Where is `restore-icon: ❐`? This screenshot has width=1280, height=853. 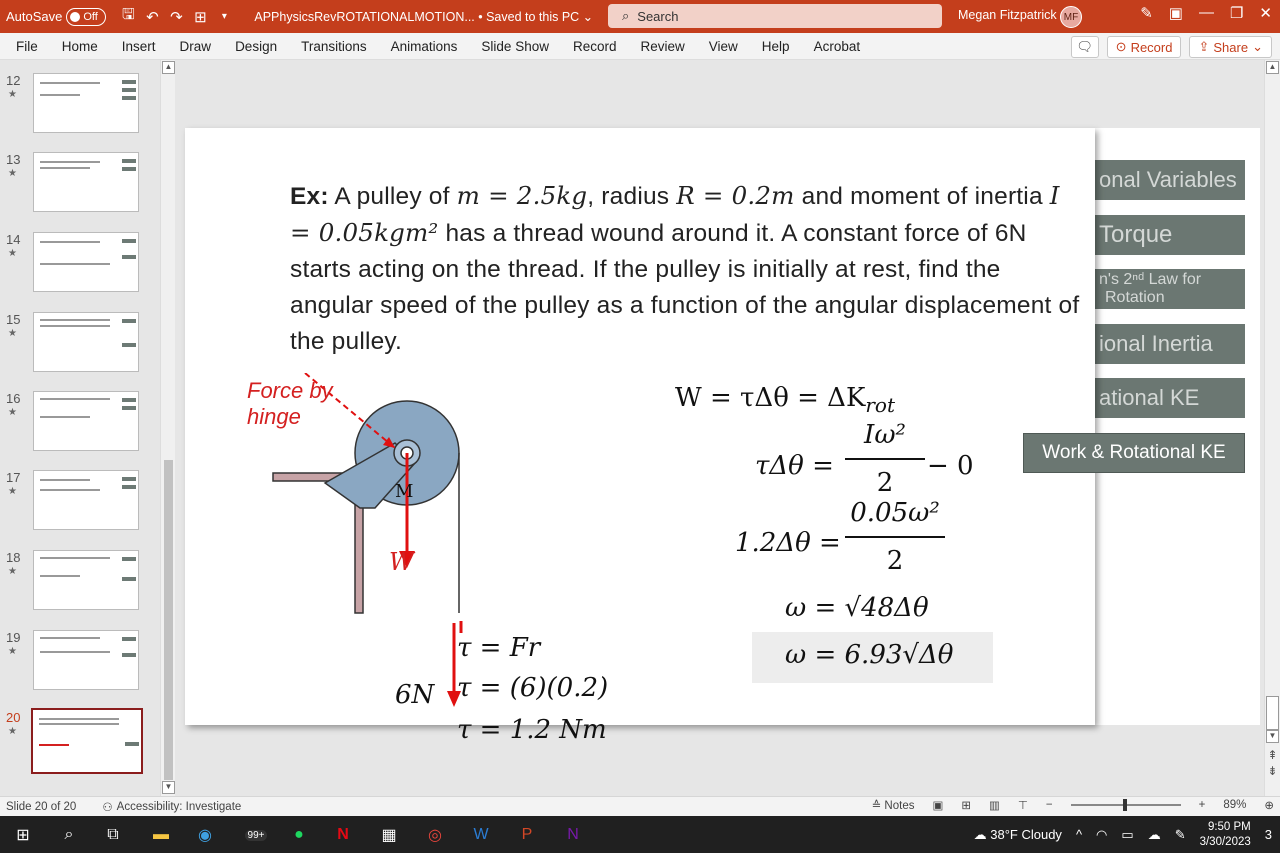 restore-icon: ❐ is located at coordinates (1236, 13).